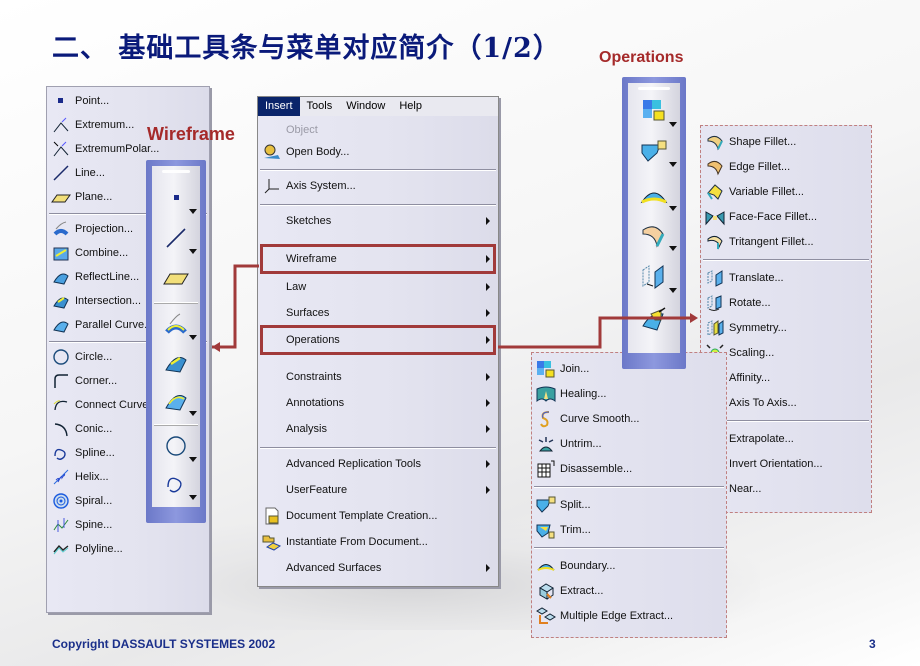 This screenshot has width=920, height=666. What do you see at coordinates (176, 326) in the screenshot?
I see `toolbar-button-projection` at bounding box center [176, 326].